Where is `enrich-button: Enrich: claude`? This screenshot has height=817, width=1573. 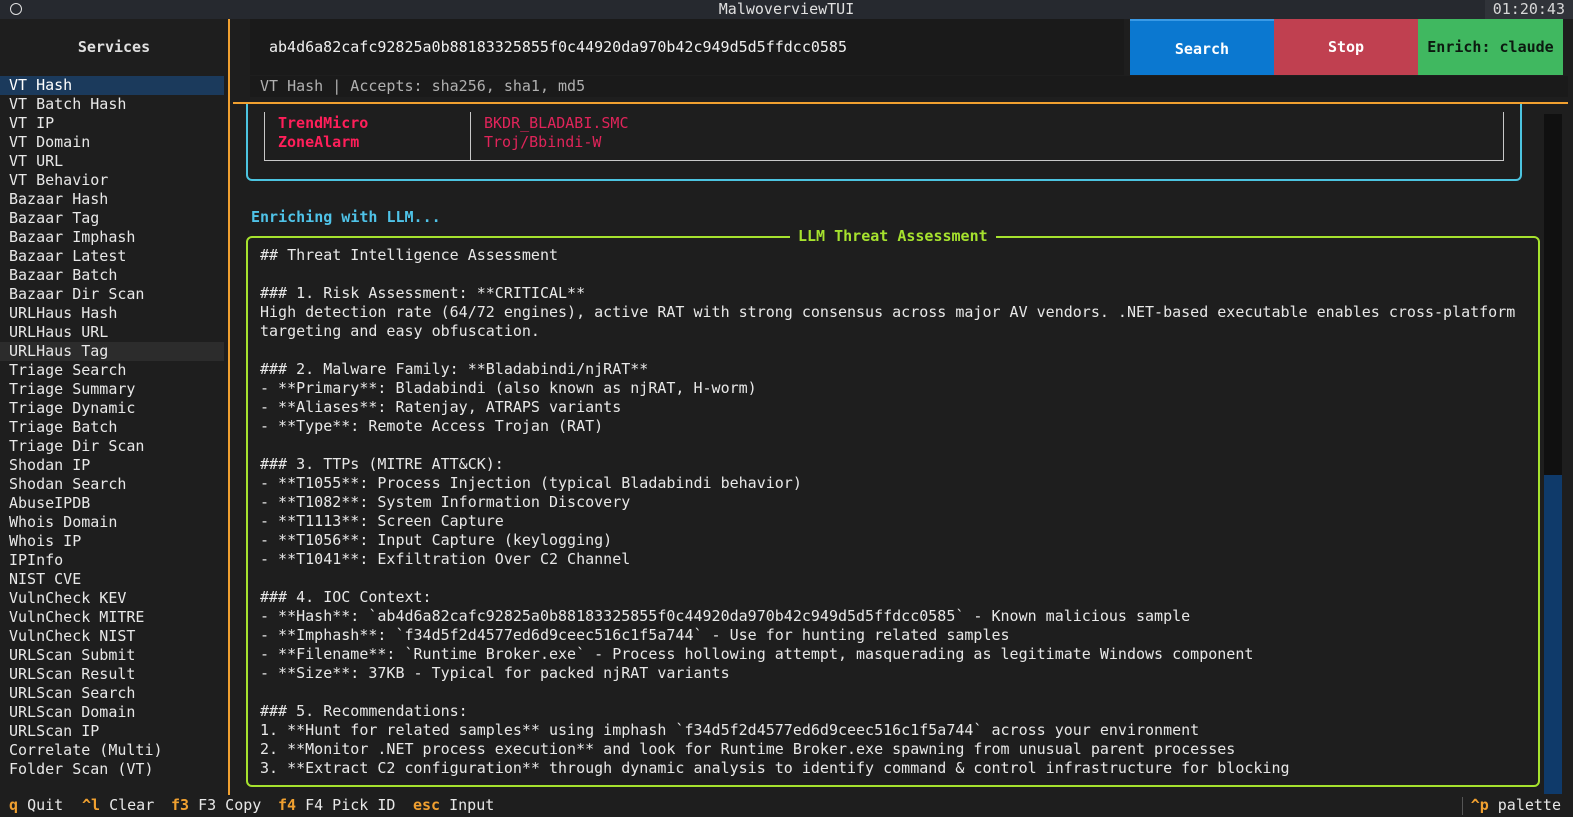
enrich-button: Enrich: claude is located at coordinates (1490, 47).